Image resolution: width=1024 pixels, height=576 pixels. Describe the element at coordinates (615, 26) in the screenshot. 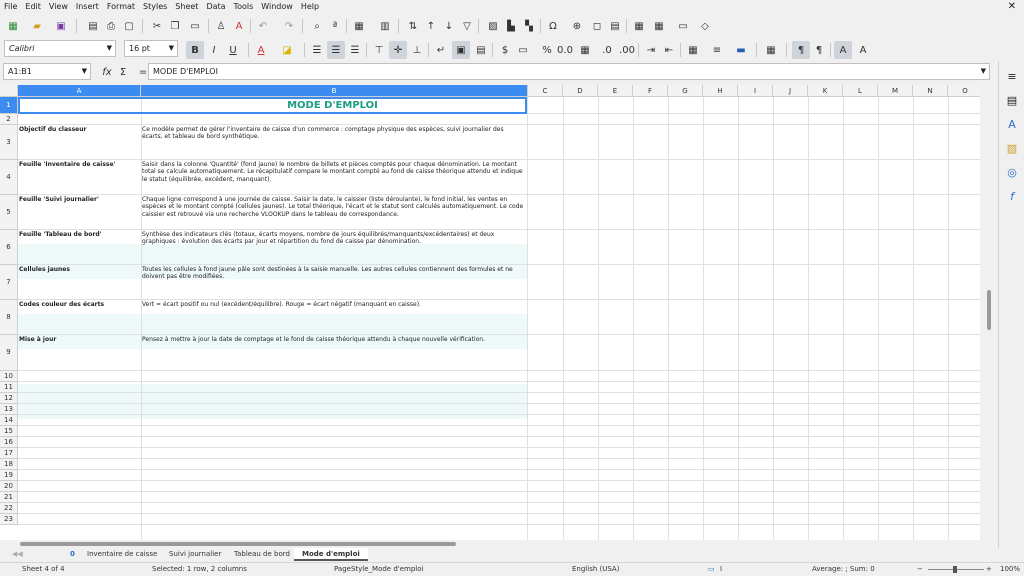

I see `headers-footers-icon: ▤` at that location.